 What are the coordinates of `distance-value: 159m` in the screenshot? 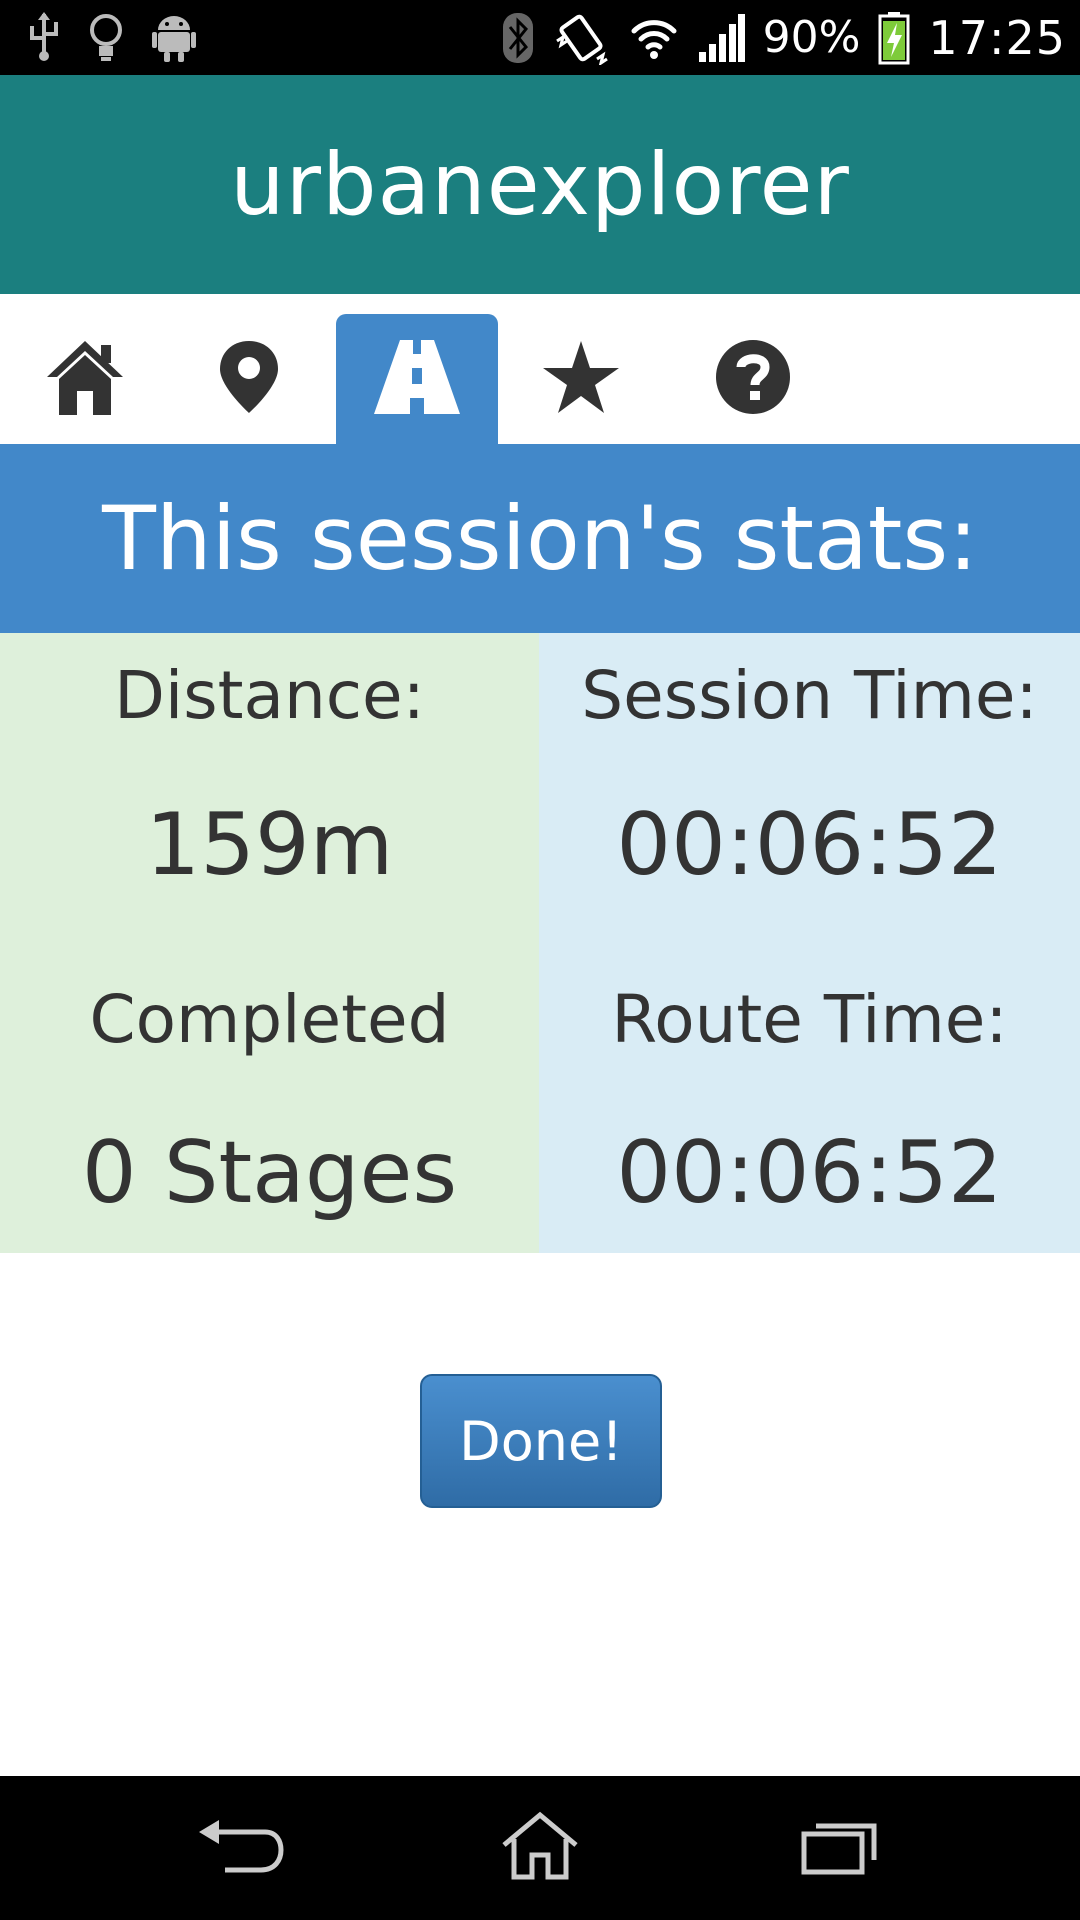 It's located at (269, 845).